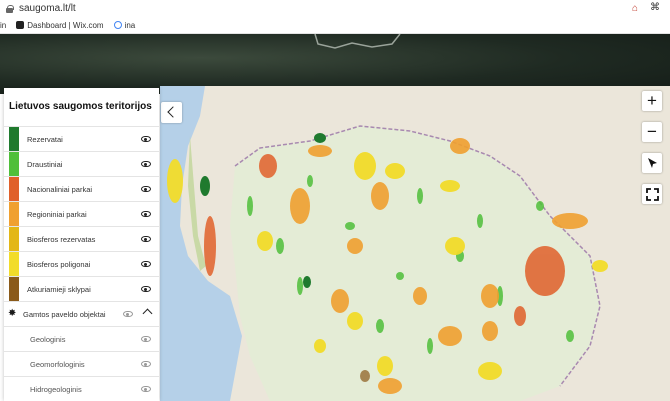  What do you see at coordinates (57, 214) in the screenshot?
I see `layer-label: Regioniniai parkai` at bounding box center [57, 214].